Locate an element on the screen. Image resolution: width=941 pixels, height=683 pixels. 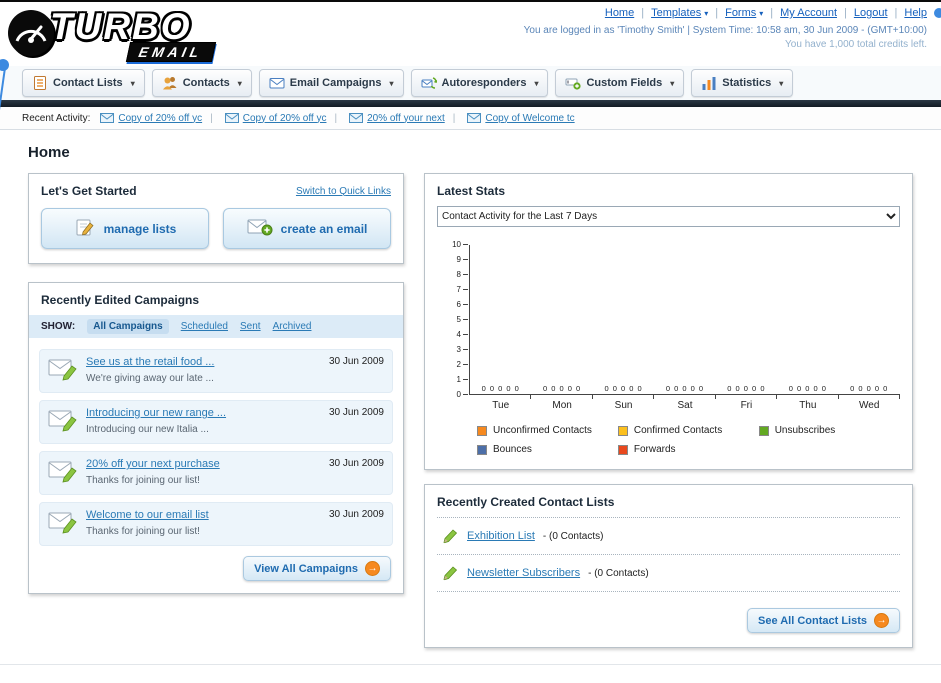
recent-activity-item: Copy of 20% off yc is located at coordinates (151, 118).